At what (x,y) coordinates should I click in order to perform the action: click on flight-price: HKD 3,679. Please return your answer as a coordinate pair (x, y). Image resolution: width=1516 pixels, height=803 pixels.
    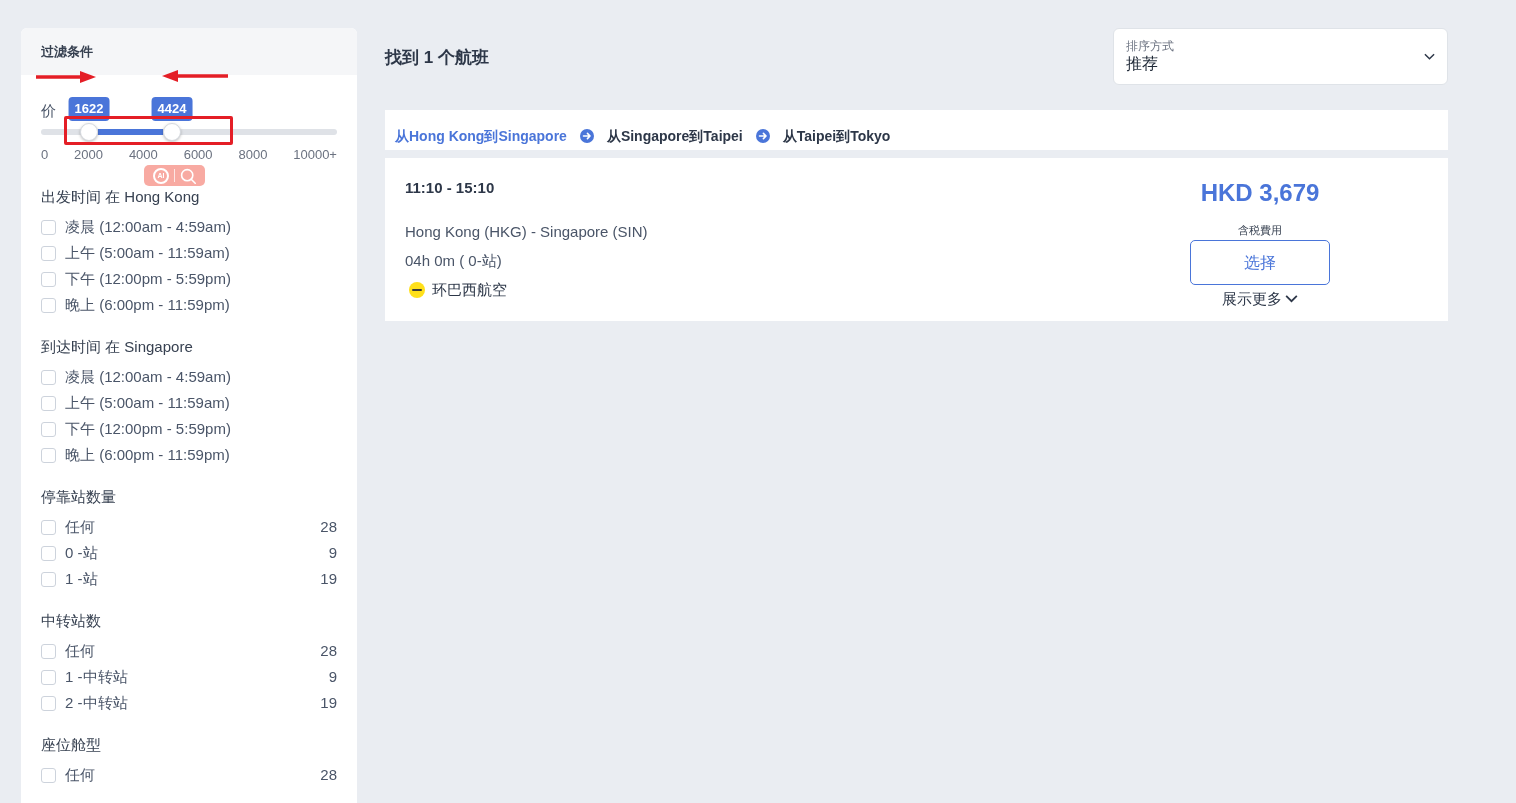
    Looking at the image, I should click on (1260, 193).